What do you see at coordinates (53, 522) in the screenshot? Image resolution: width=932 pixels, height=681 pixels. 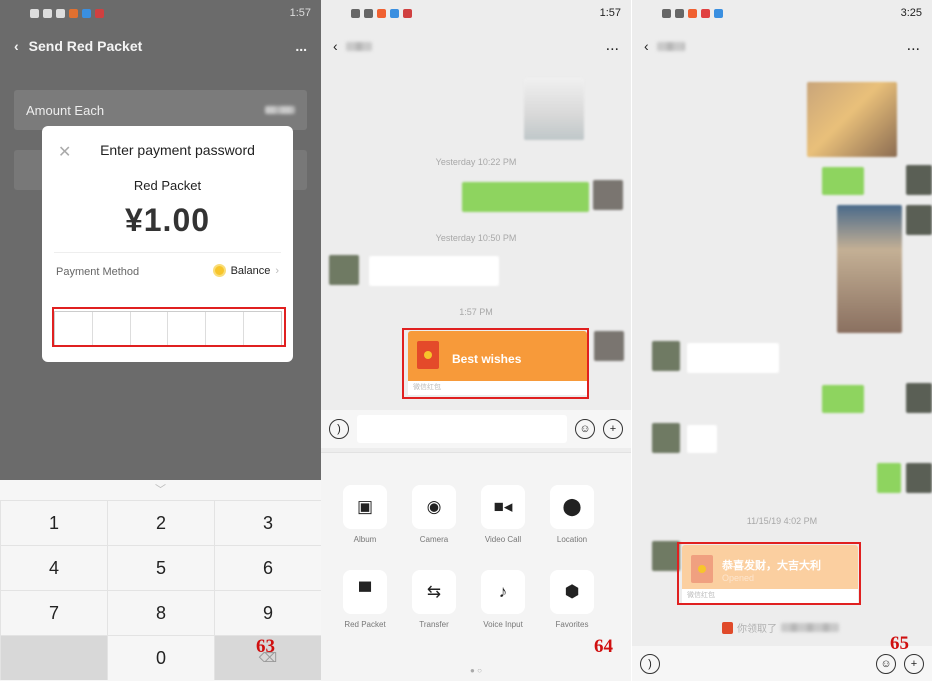 I see `key-1: 1` at bounding box center [53, 522].